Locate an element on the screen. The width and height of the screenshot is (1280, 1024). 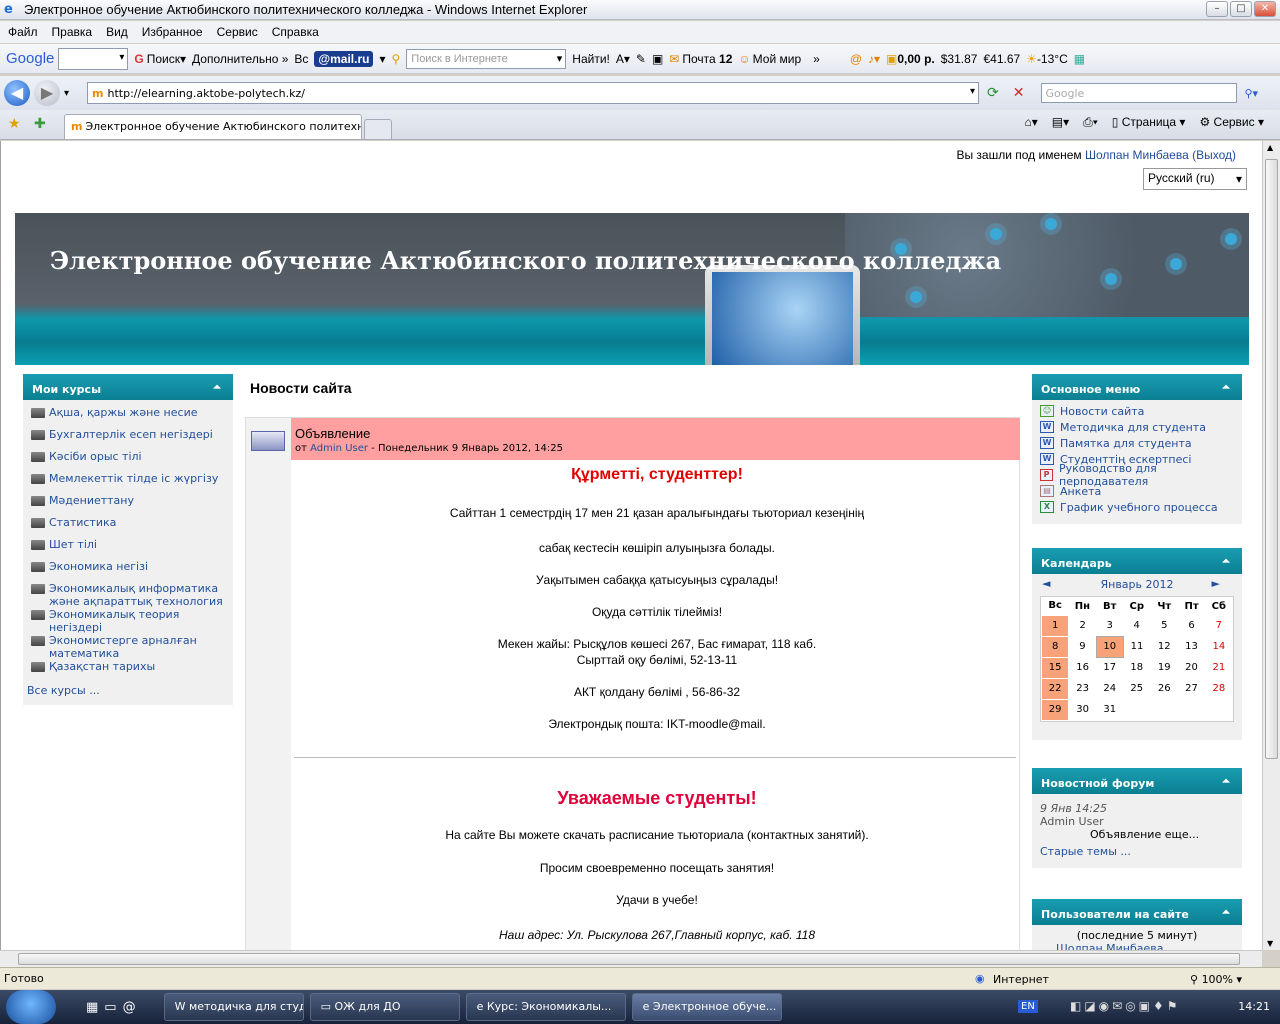
forward-button: ▶ is located at coordinates (47, 93).